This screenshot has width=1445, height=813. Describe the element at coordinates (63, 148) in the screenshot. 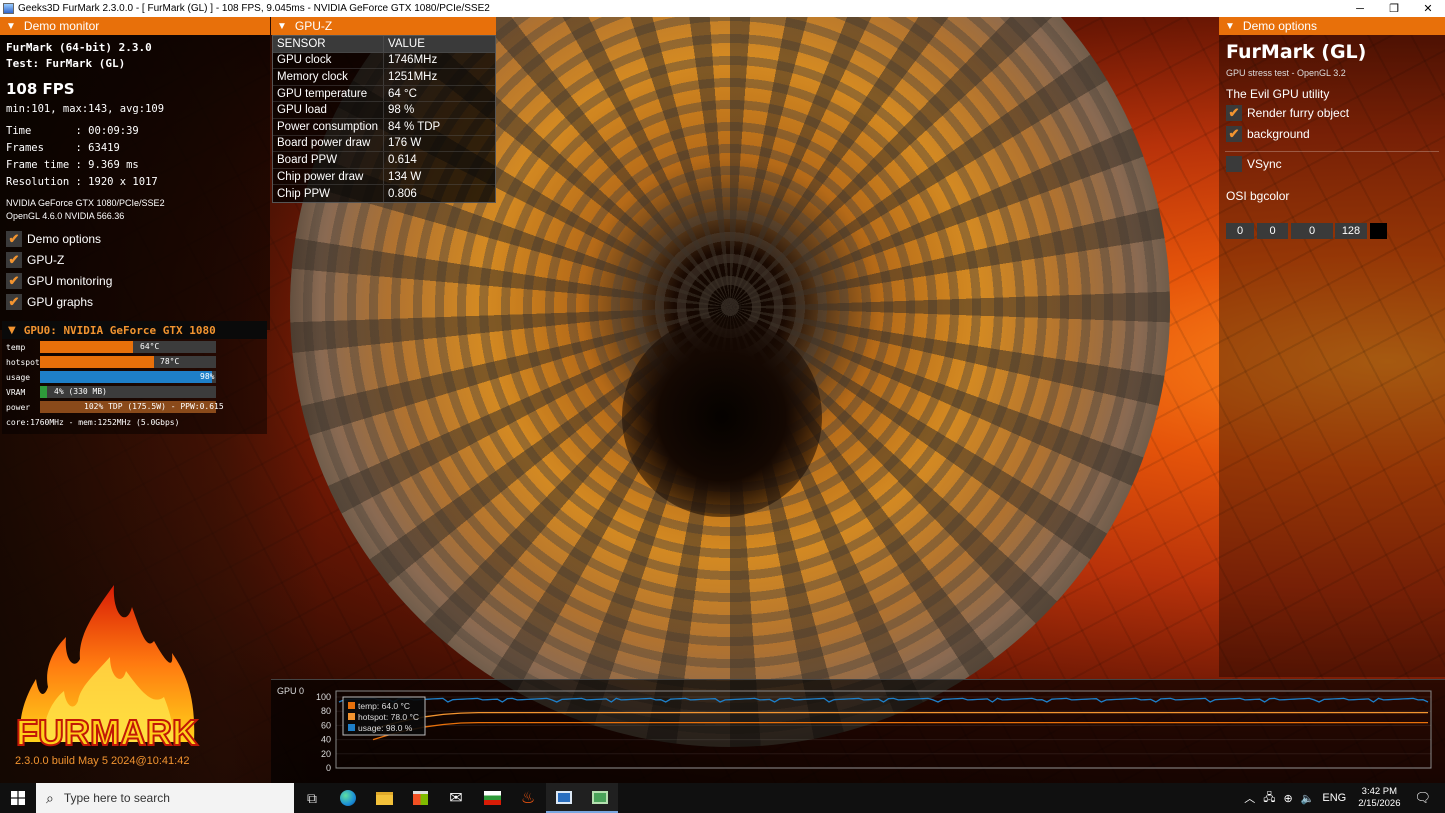

I see `frames-readout: Frames : 63419` at that location.